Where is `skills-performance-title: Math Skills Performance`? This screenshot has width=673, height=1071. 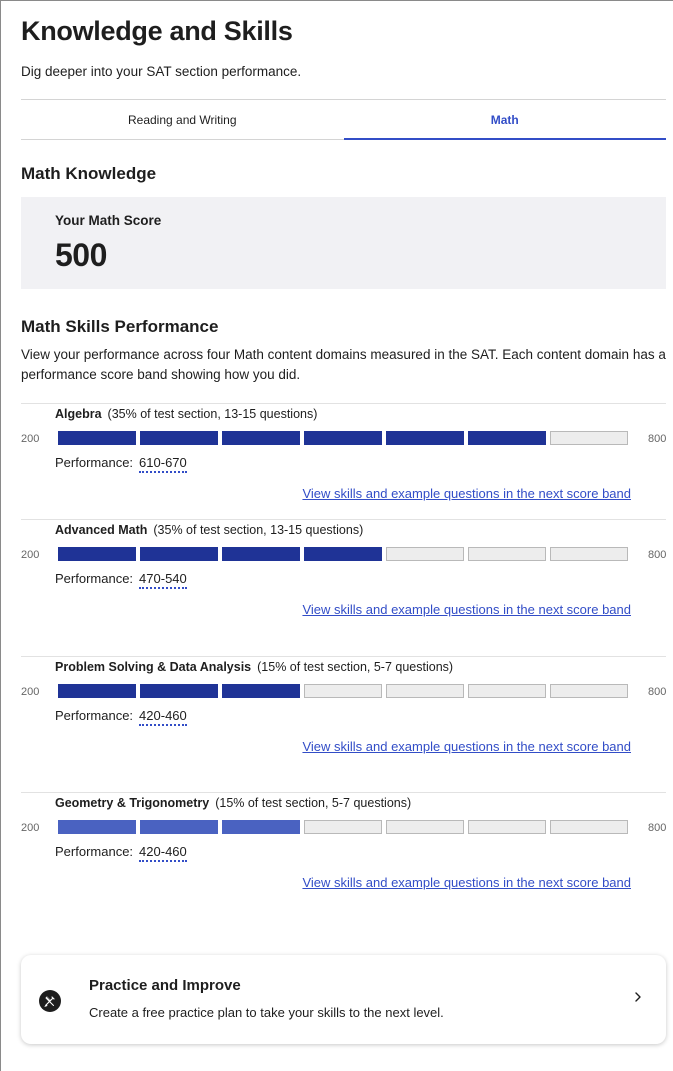
skills-performance-title: Math Skills Performance is located at coordinates (120, 326).